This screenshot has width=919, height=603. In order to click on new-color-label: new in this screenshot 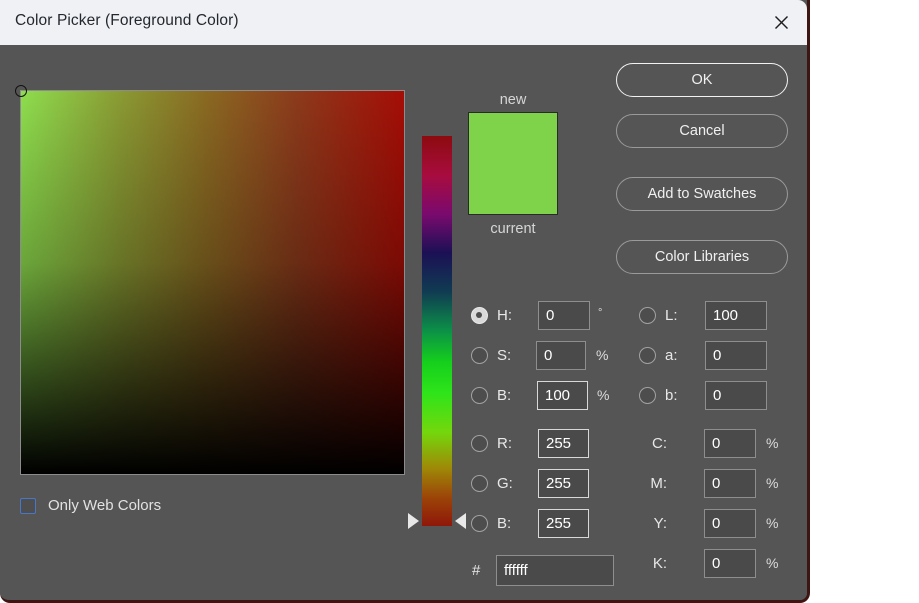, I will do `click(513, 100)`.